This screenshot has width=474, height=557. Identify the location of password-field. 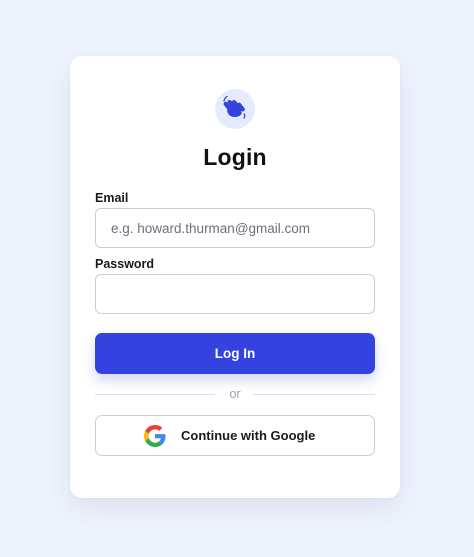
(235, 294).